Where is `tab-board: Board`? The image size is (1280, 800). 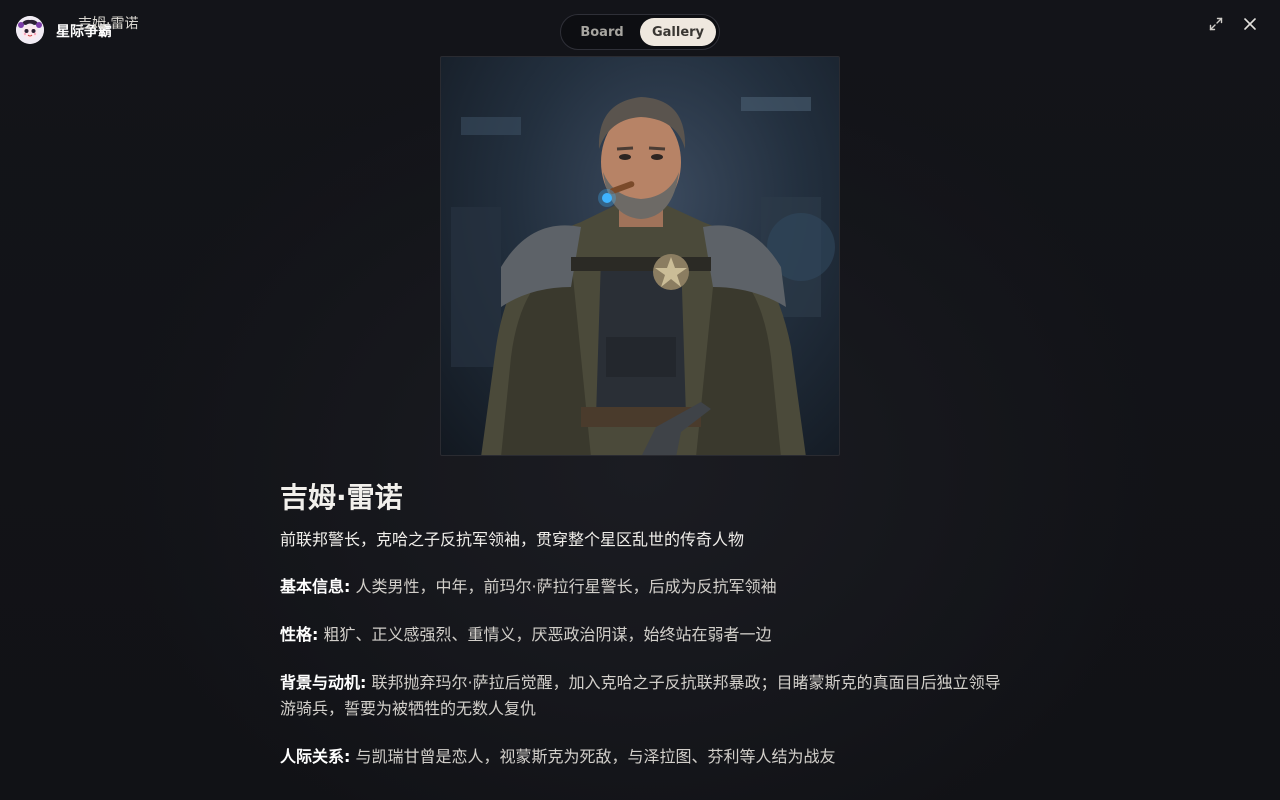 tab-board: Board is located at coordinates (602, 32).